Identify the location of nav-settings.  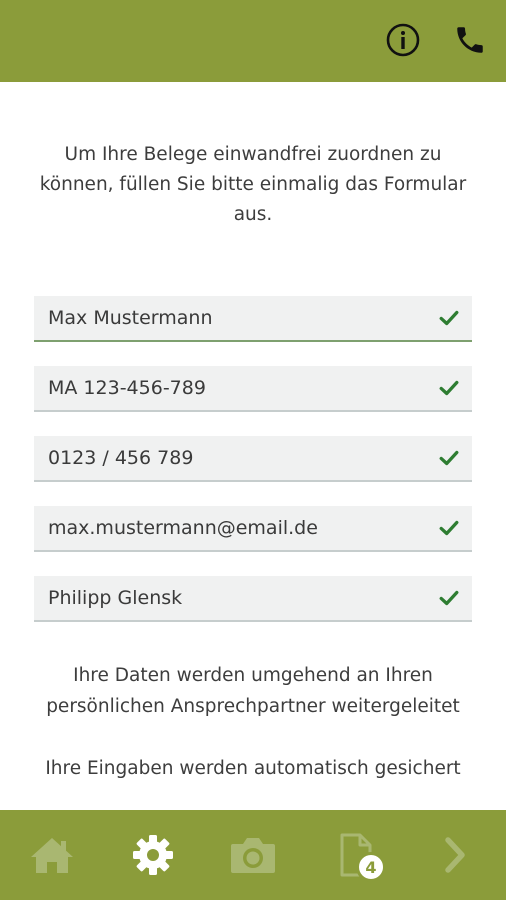
(153, 855).